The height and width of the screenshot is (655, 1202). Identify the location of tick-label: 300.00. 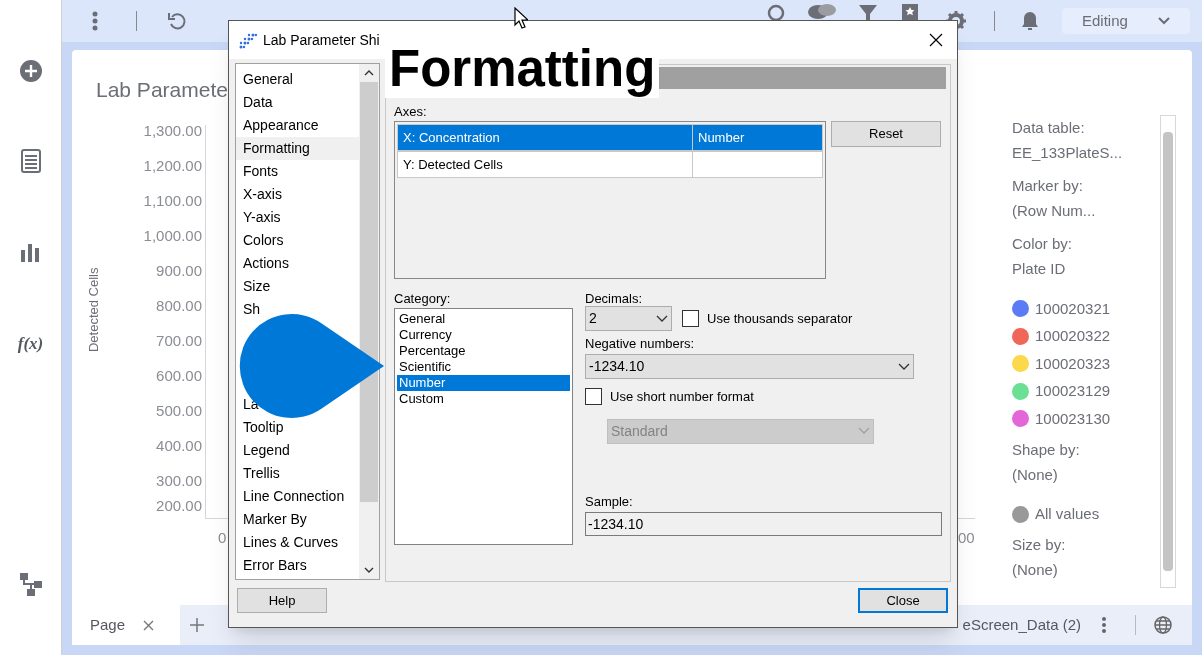
(179, 481).